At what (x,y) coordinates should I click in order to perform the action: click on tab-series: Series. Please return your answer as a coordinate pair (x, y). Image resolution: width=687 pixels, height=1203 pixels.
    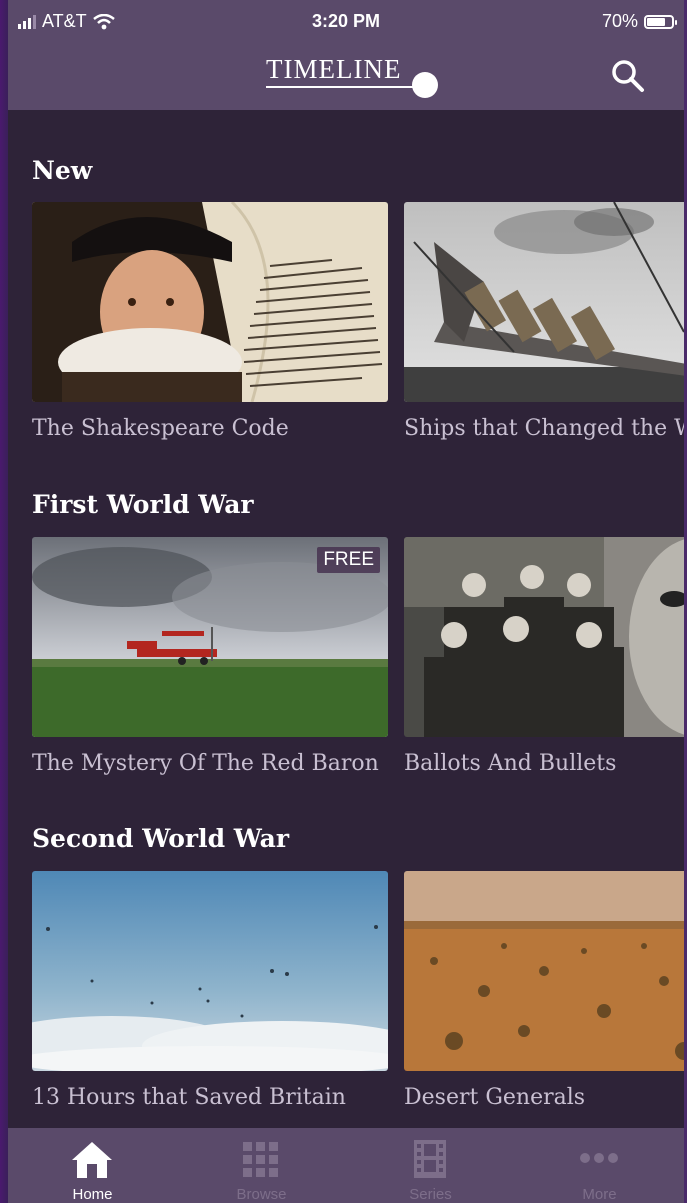
    Looking at the image, I should click on (430, 1165).